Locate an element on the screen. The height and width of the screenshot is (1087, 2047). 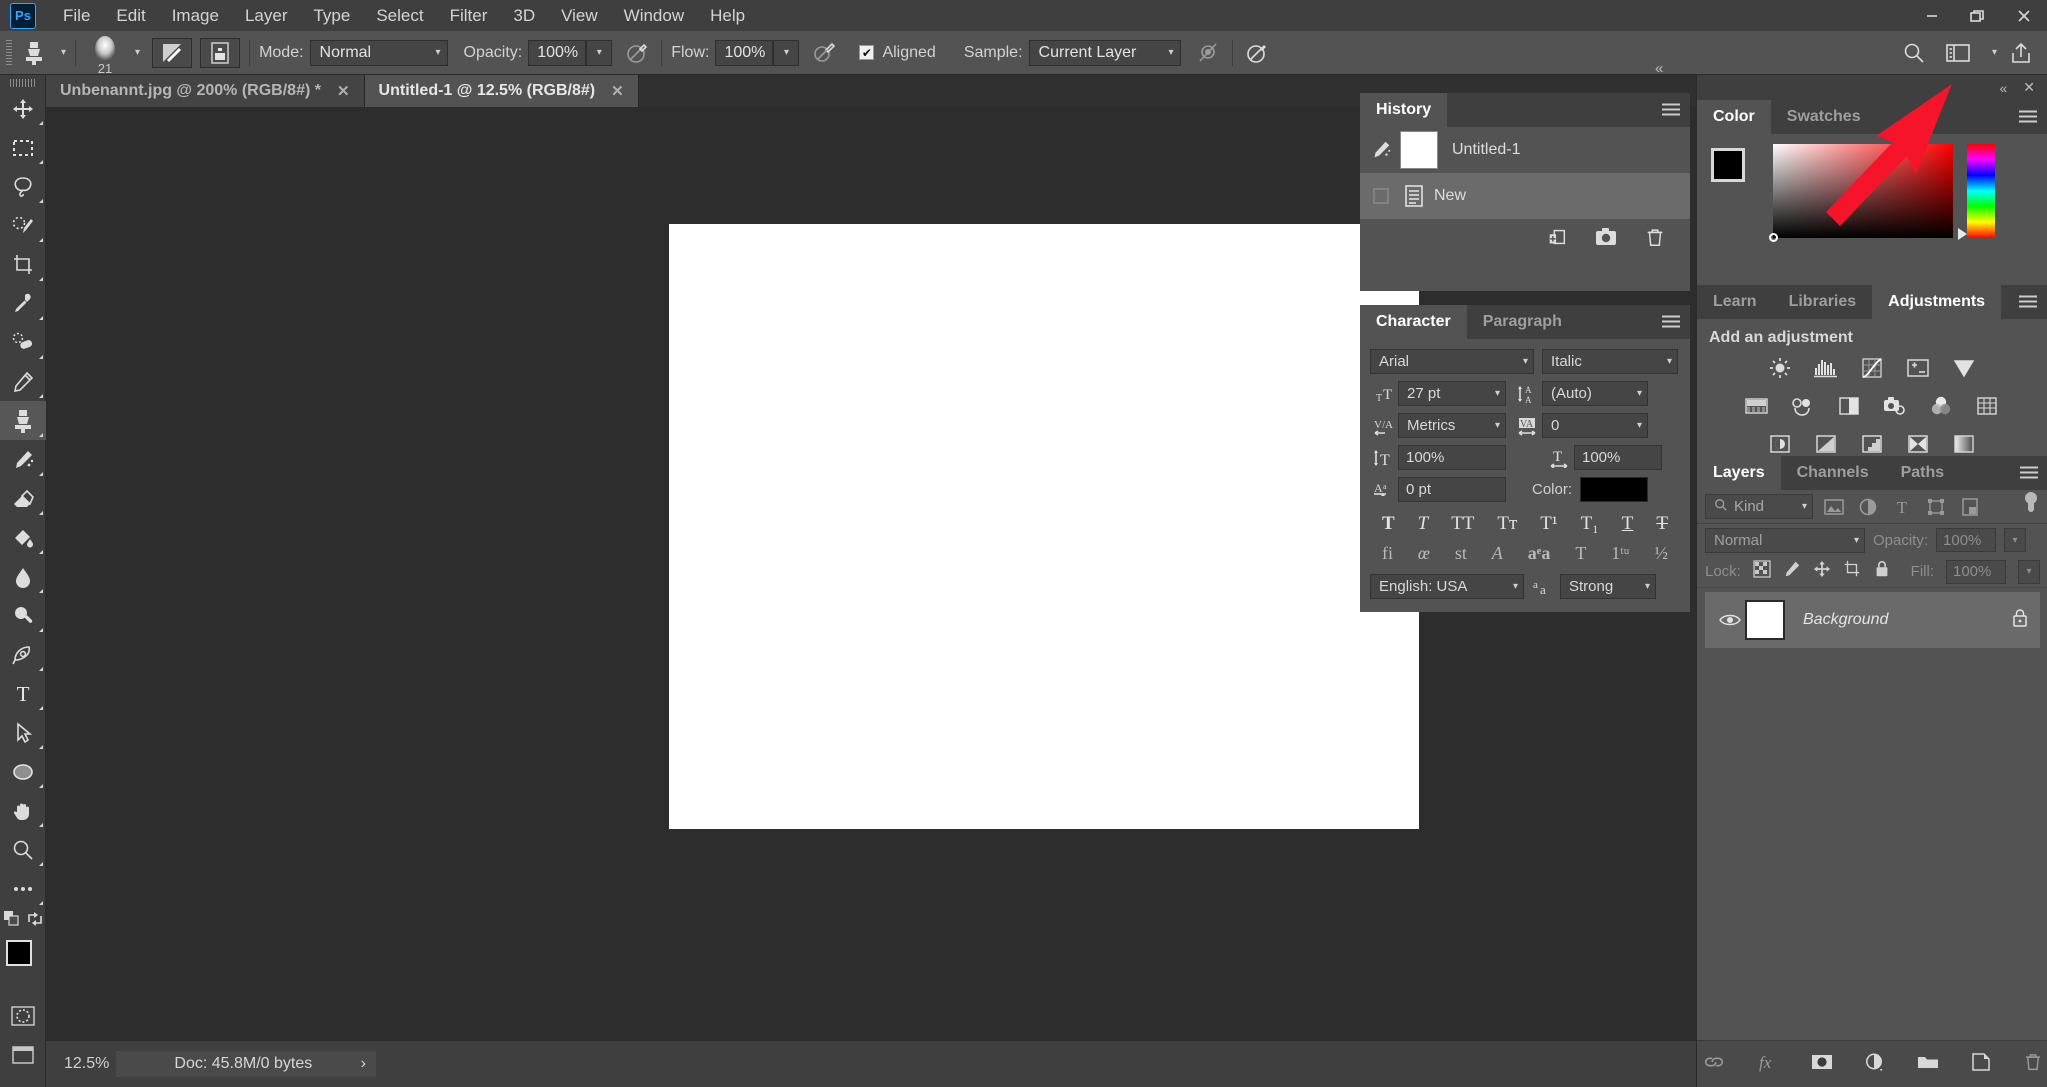
menu-view: View is located at coordinates (579, 16).